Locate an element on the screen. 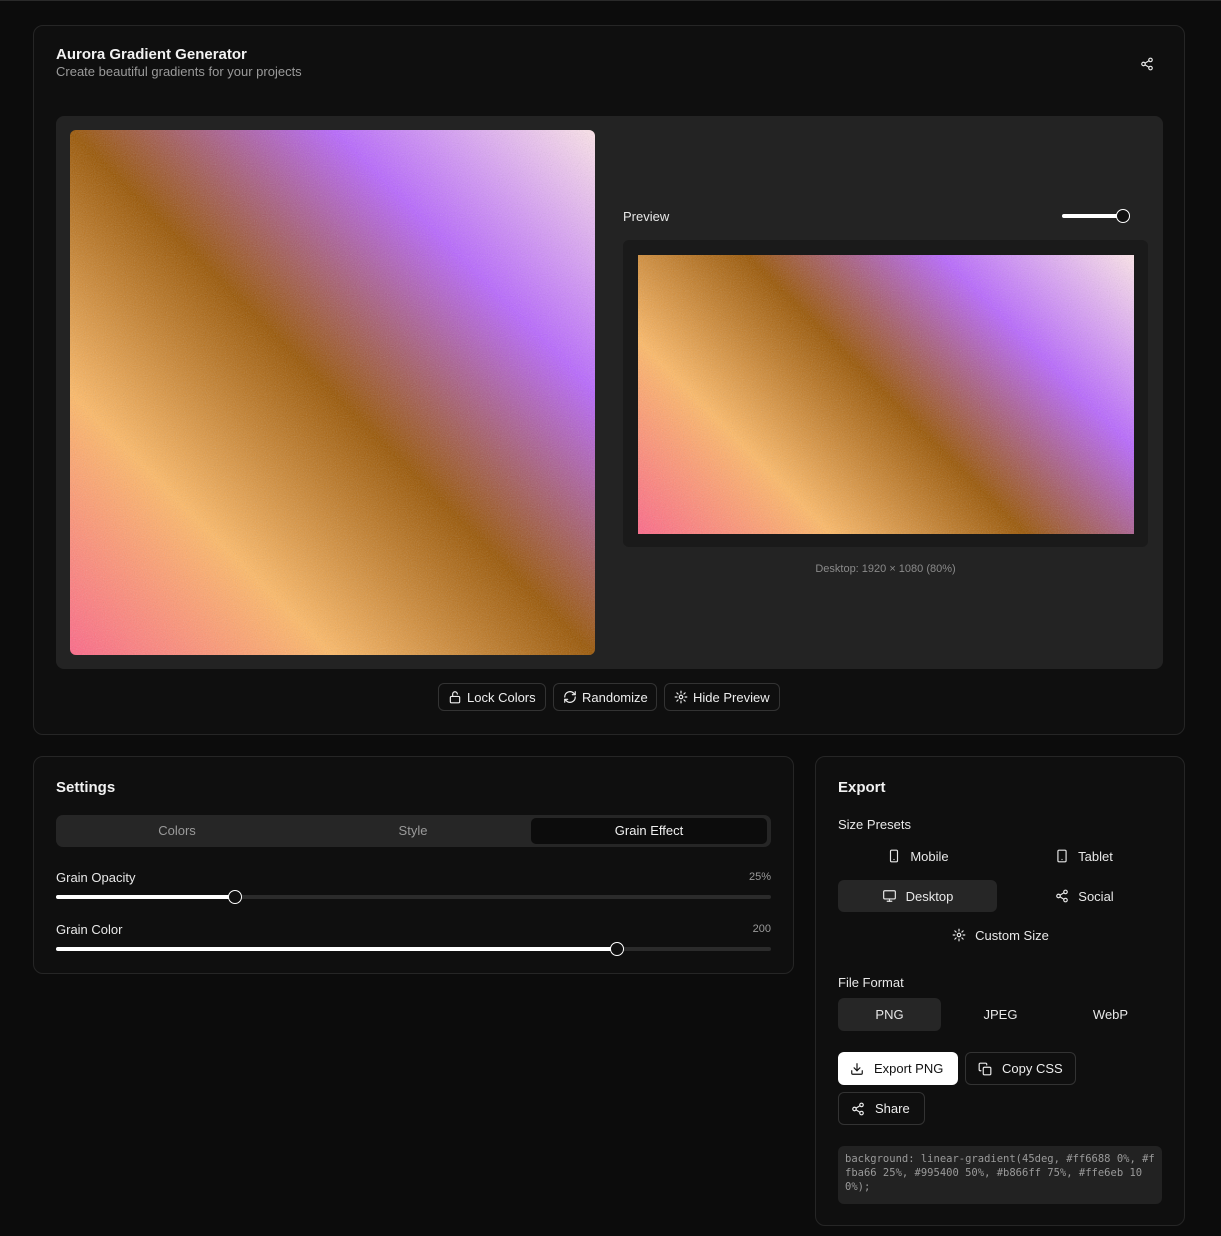 The image size is (1221, 1236). copy-icon is located at coordinates (985, 1068).